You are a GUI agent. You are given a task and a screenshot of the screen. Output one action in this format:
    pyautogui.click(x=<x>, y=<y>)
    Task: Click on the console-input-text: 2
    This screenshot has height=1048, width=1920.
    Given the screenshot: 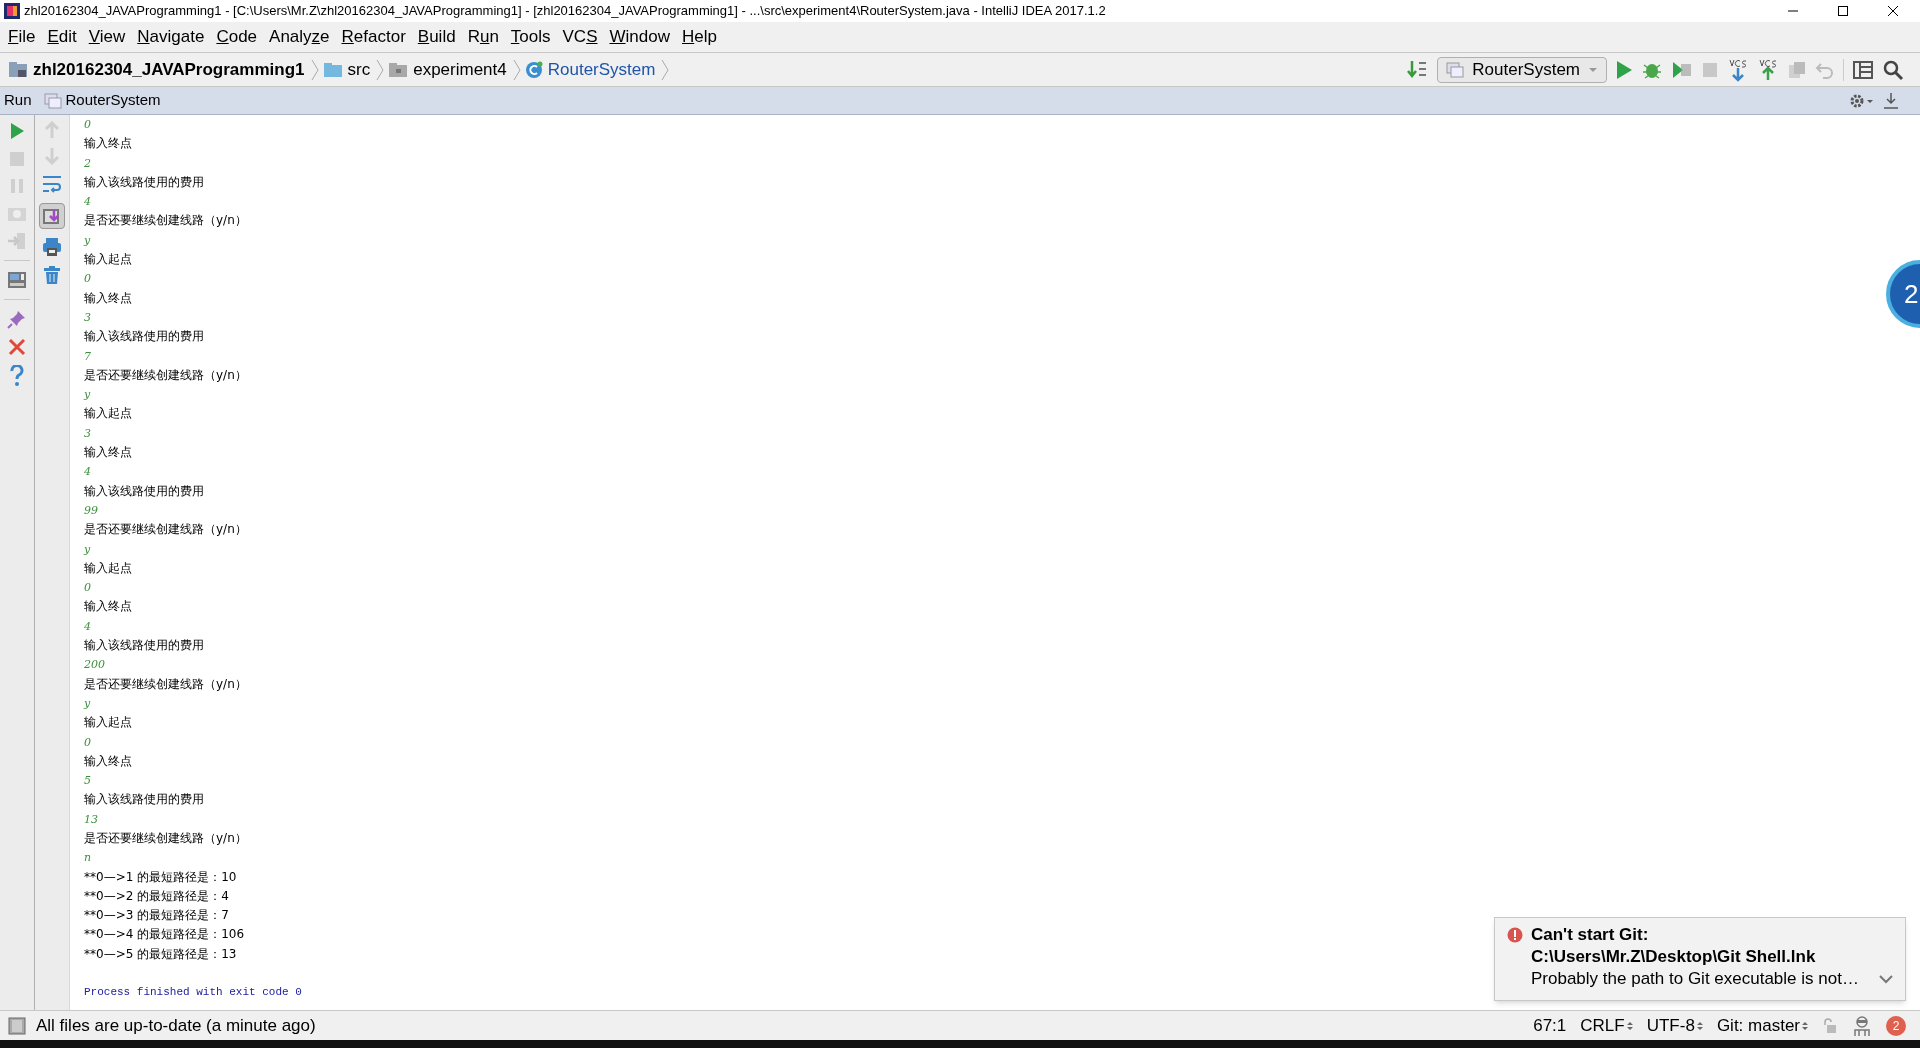 What is the action you would take?
    pyautogui.click(x=87, y=163)
    